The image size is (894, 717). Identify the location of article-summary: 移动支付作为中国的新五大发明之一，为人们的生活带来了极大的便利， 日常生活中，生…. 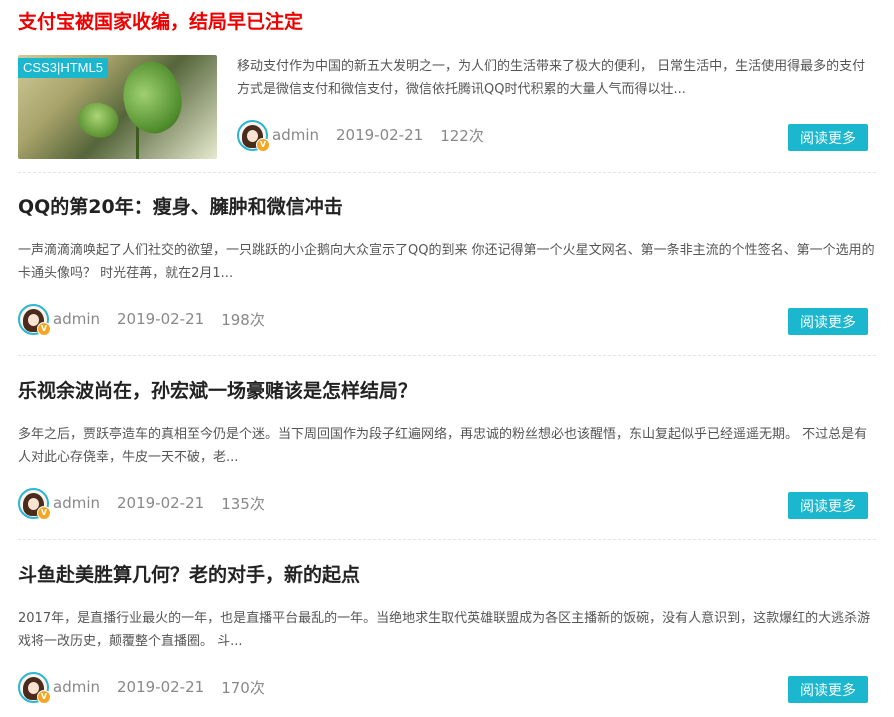
(551, 78).